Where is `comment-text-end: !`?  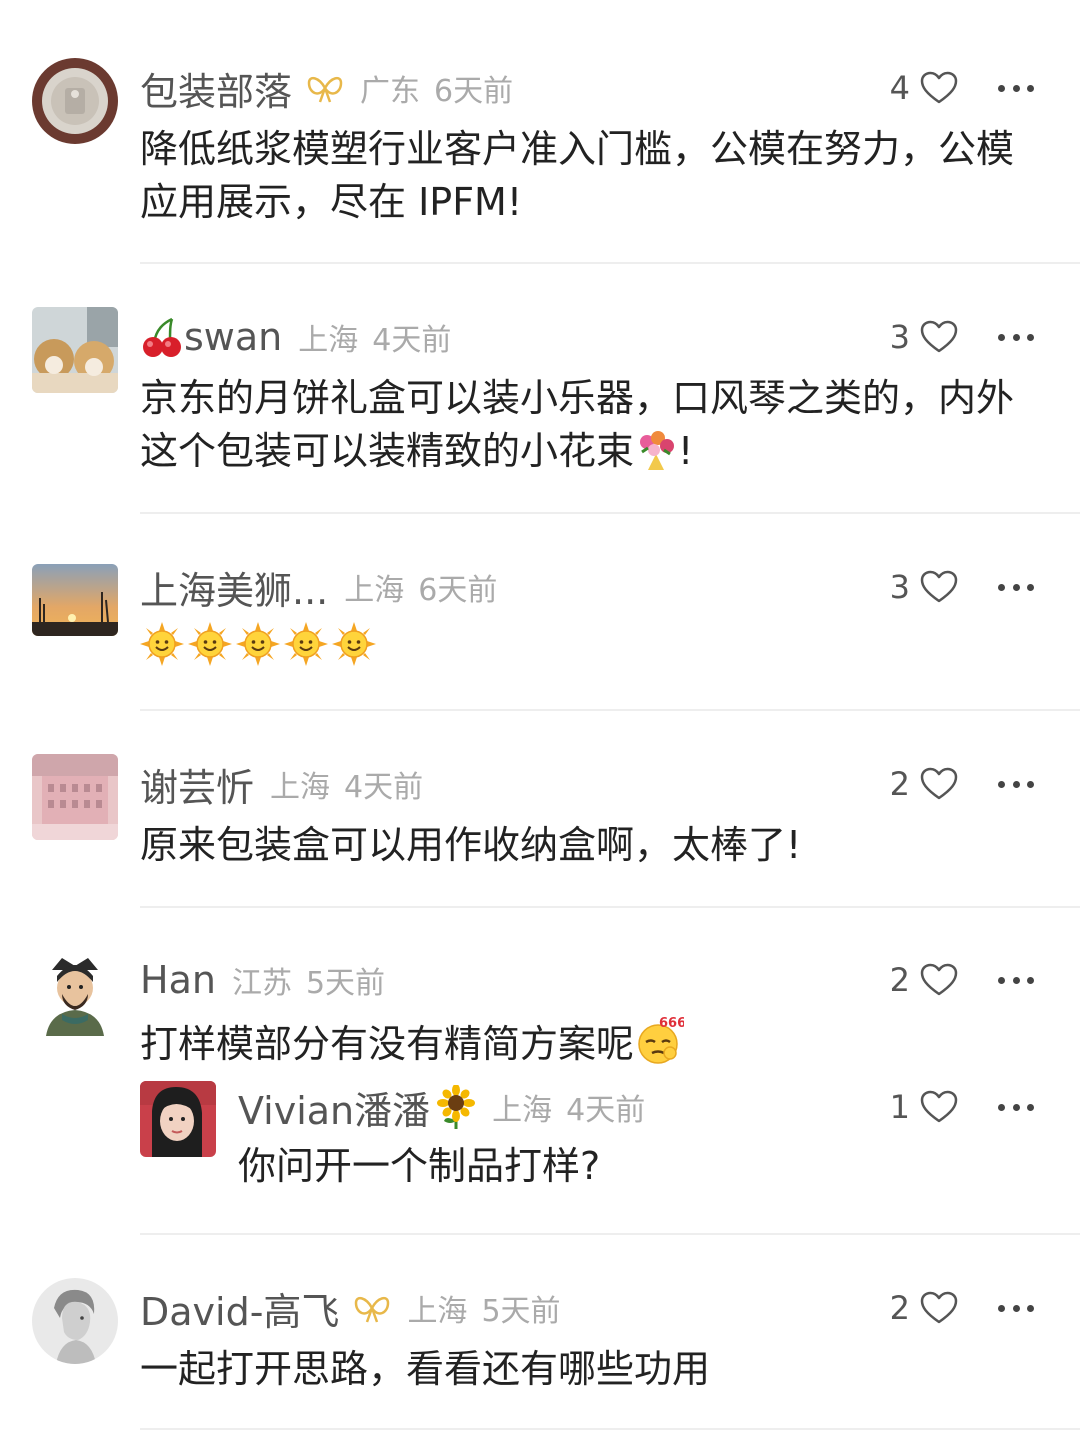 comment-text-end: ! is located at coordinates (686, 451).